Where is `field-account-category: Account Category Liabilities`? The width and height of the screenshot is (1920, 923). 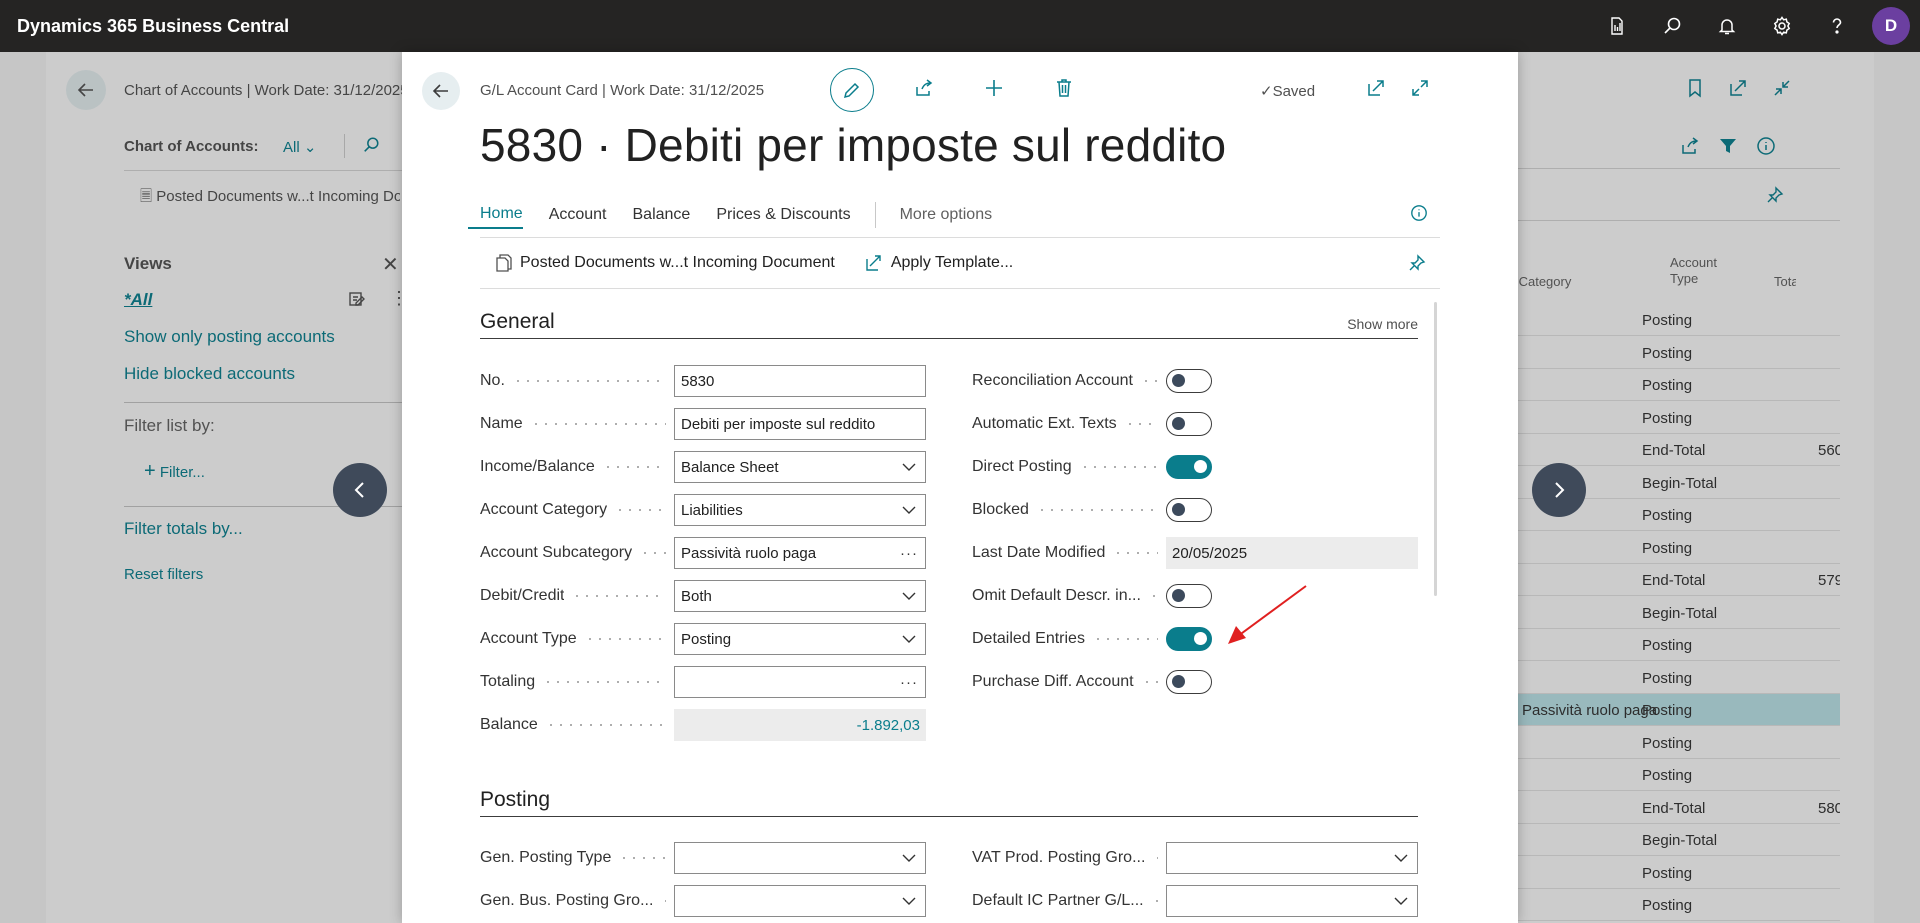 field-account-category: Account Category Liabilities is located at coordinates (703, 510).